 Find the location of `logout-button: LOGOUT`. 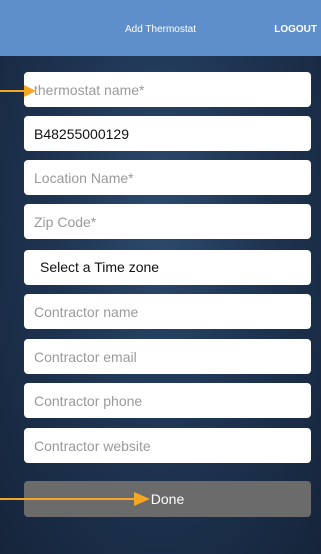

logout-button: LOGOUT is located at coordinates (295, 29).